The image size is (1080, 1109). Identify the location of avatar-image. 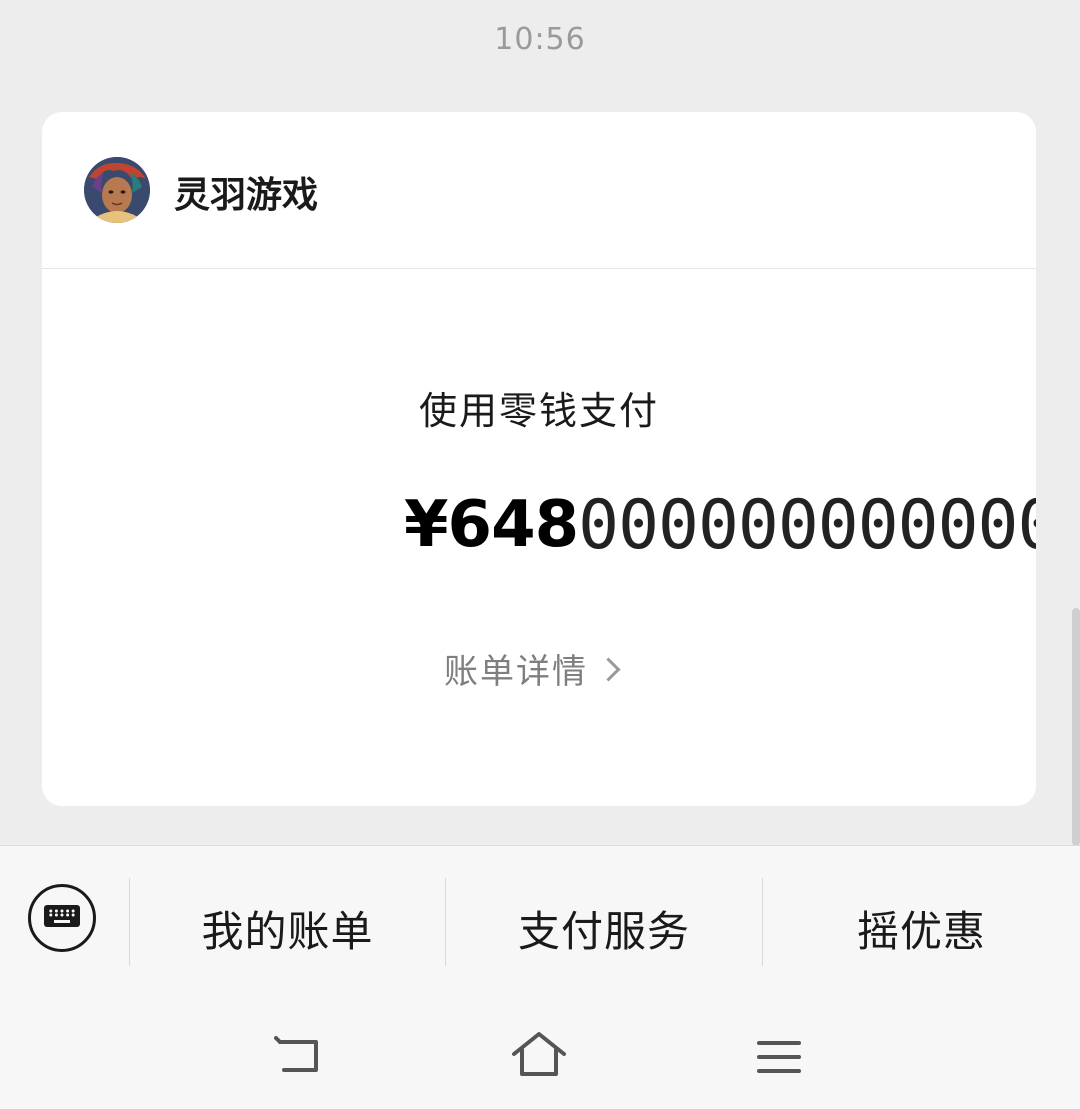
(117, 190).